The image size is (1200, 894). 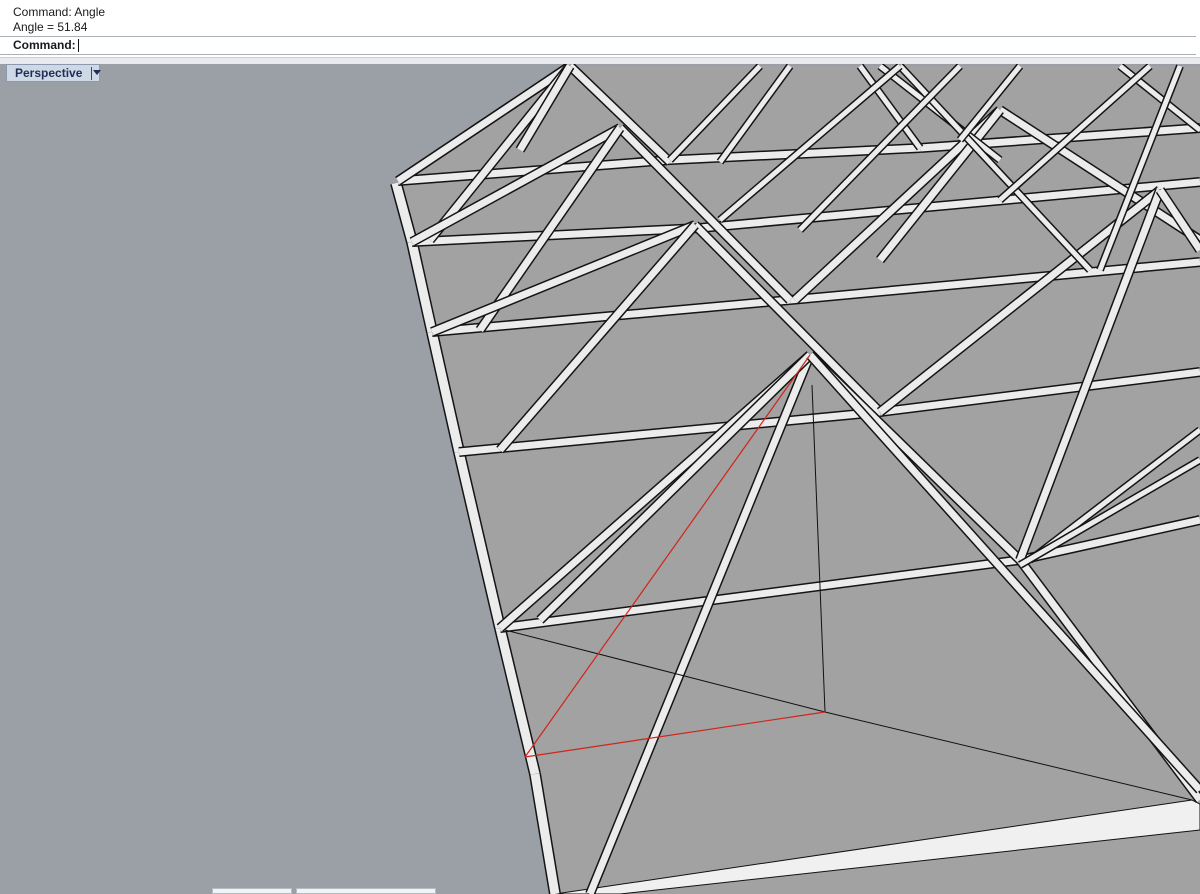 I want to click on command-prompt-row: Command:, so click(x=598, y=45).